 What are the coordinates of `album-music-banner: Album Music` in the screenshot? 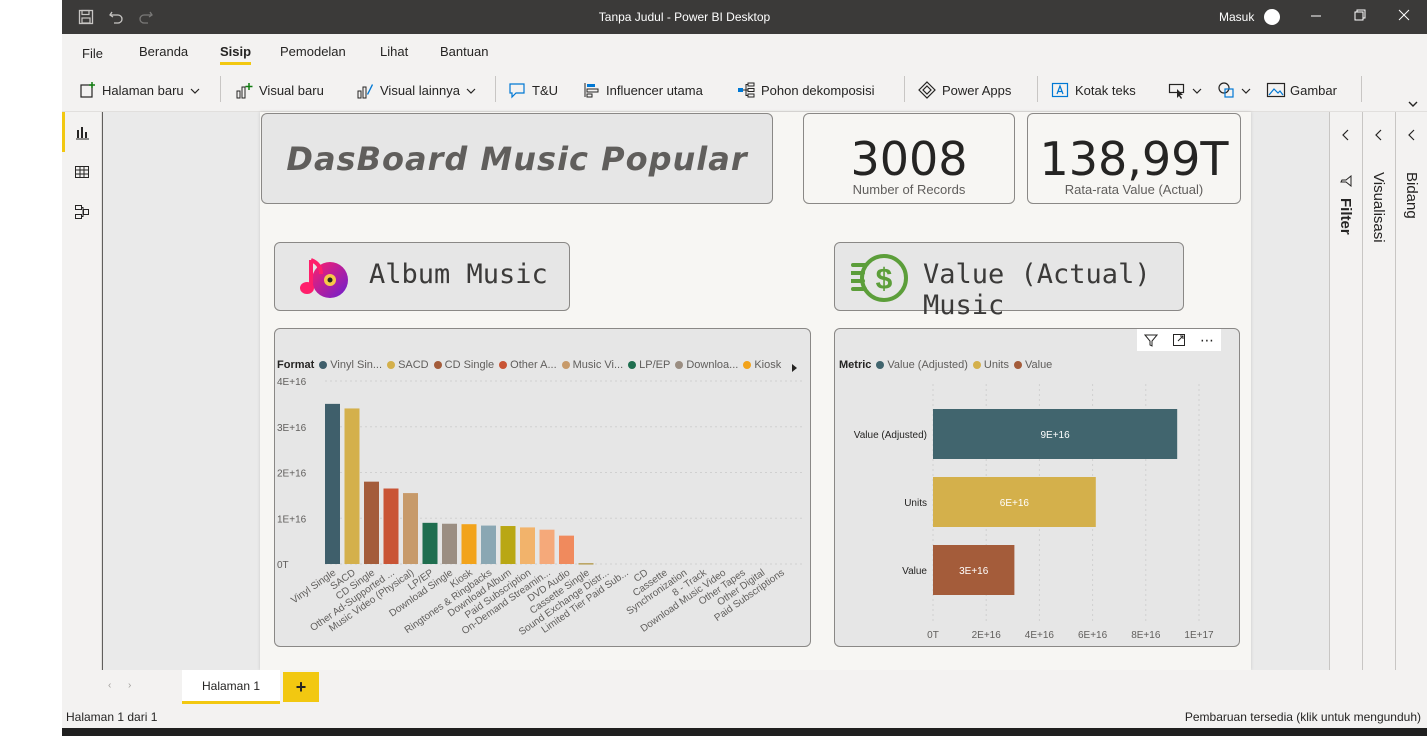 It's located at (422, 276).